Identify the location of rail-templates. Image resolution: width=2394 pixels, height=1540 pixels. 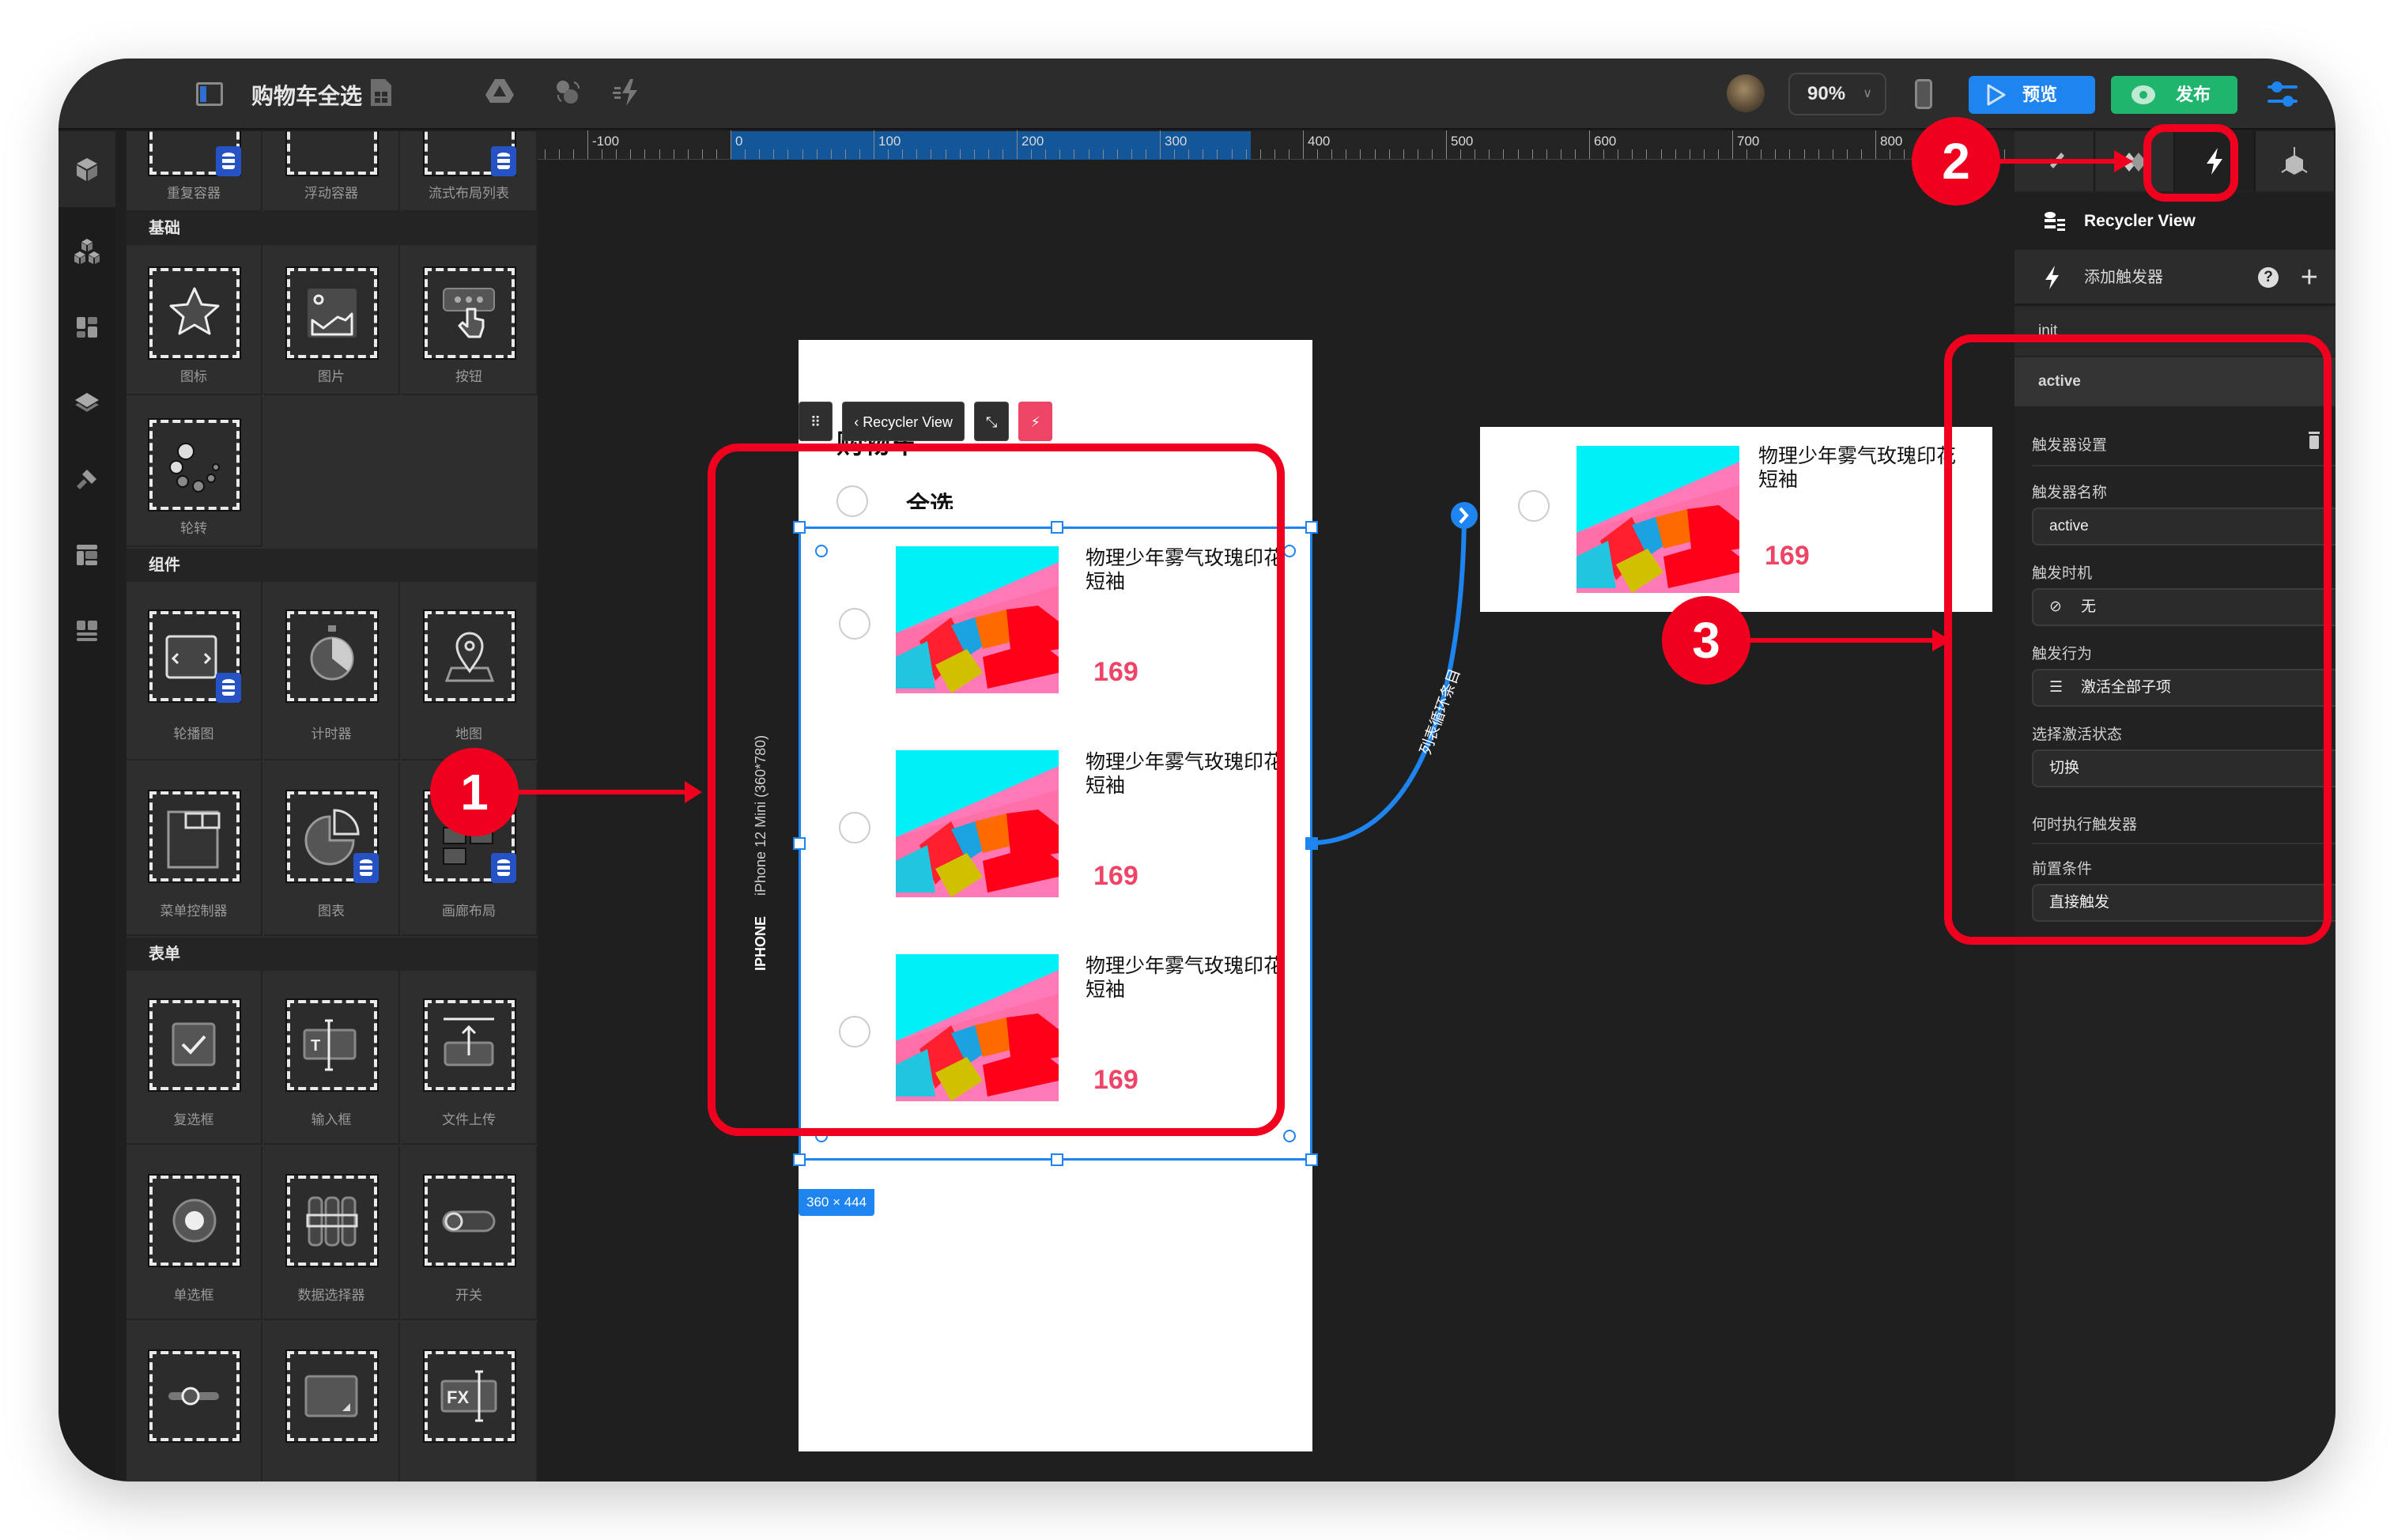
(87, 555).